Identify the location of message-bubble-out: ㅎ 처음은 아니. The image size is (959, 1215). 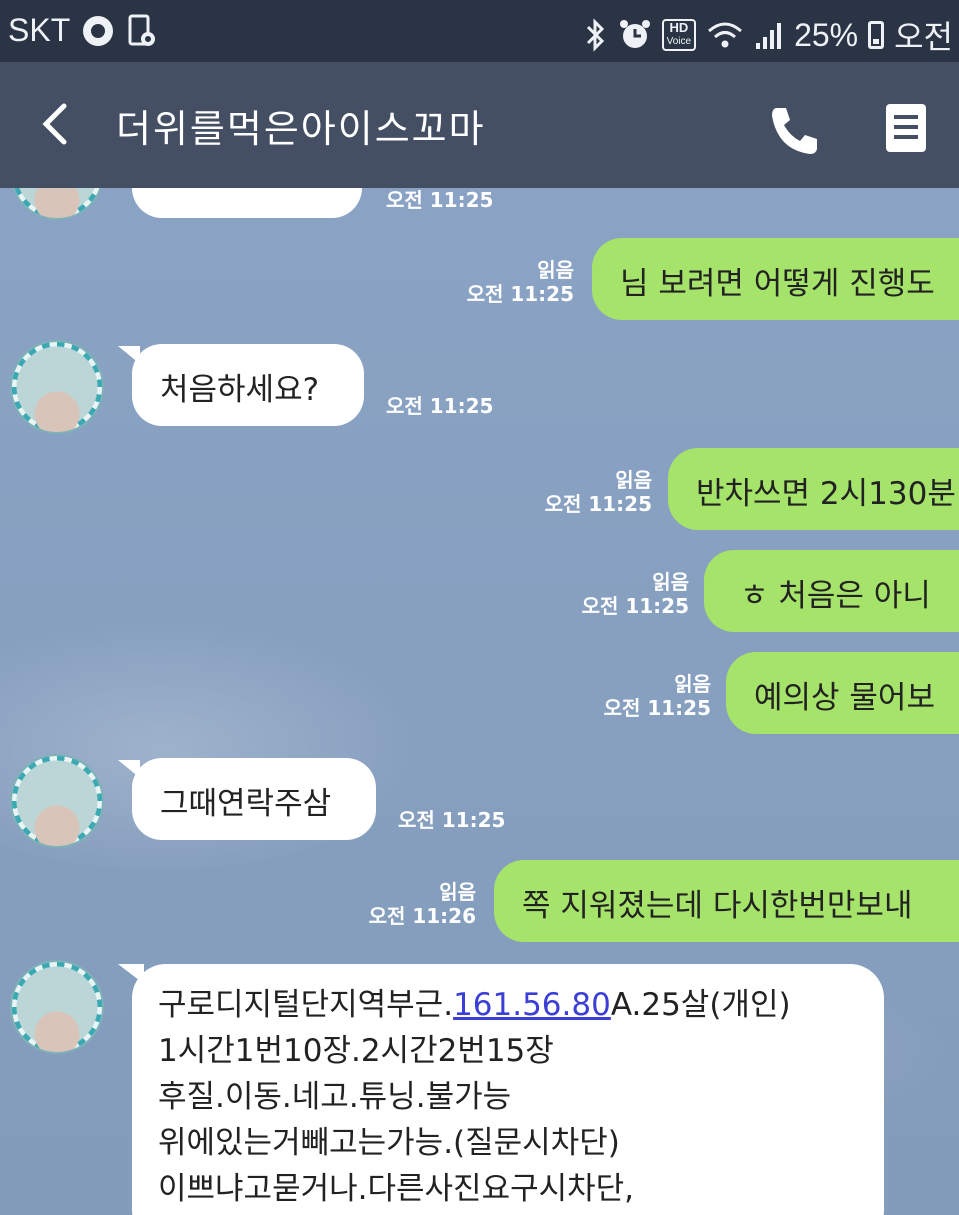
(831, 591).